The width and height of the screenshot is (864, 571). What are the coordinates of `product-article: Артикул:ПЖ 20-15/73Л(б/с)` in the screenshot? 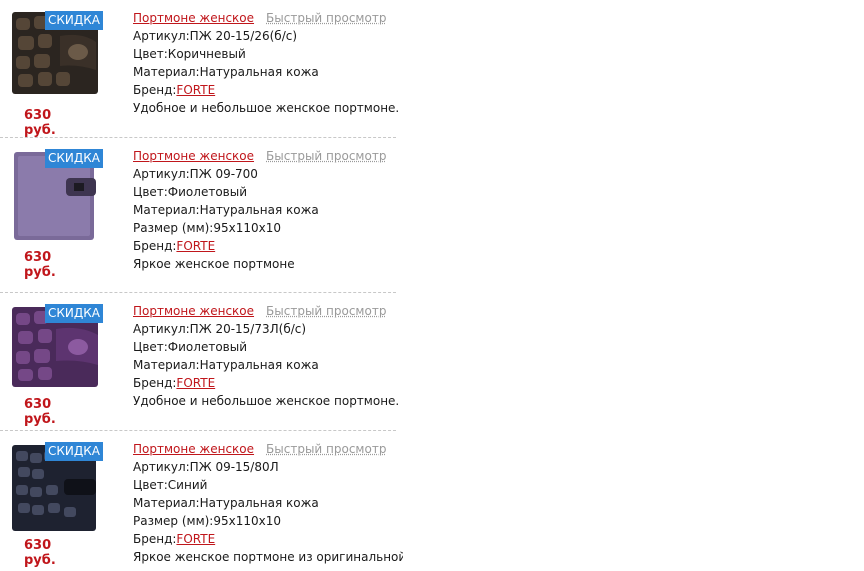 It's located at (220, 329).